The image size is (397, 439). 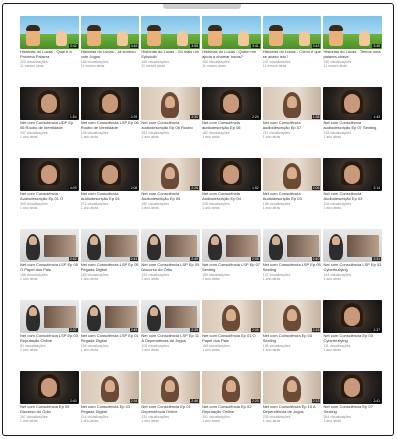 What do you see at coordinates (292, 32) in the screenshot?
I see `video-thumbnail: 3:43` at bounding box center [292, 32].